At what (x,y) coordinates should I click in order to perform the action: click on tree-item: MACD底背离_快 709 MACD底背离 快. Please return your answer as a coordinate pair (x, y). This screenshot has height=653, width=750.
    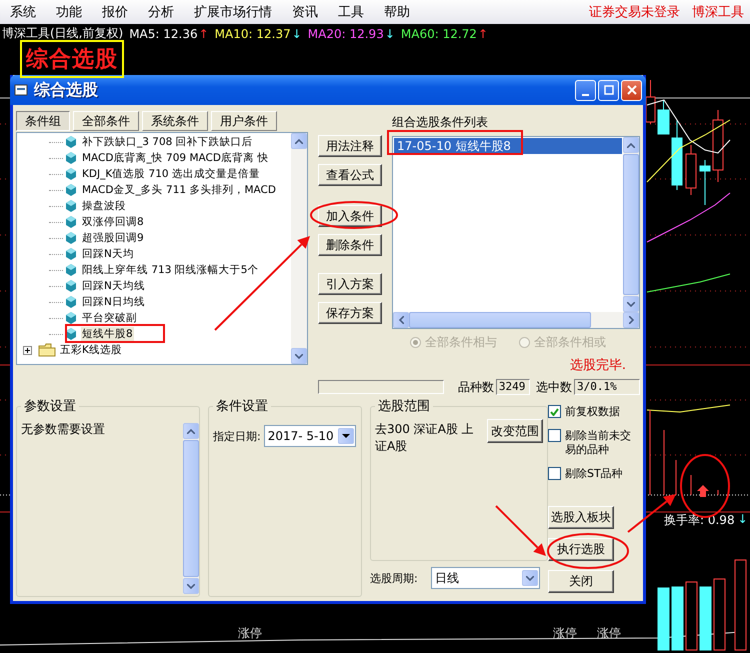
    Looking at the image, I should click on (175, 158).